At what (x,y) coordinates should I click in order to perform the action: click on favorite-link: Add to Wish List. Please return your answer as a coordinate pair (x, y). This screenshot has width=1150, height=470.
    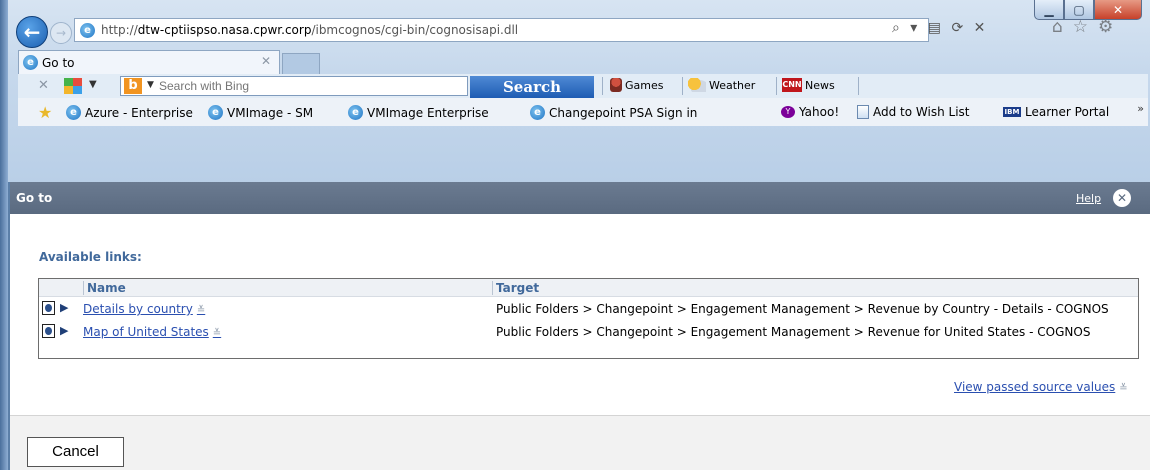
    Looking at the image, I should click on (913, 112).